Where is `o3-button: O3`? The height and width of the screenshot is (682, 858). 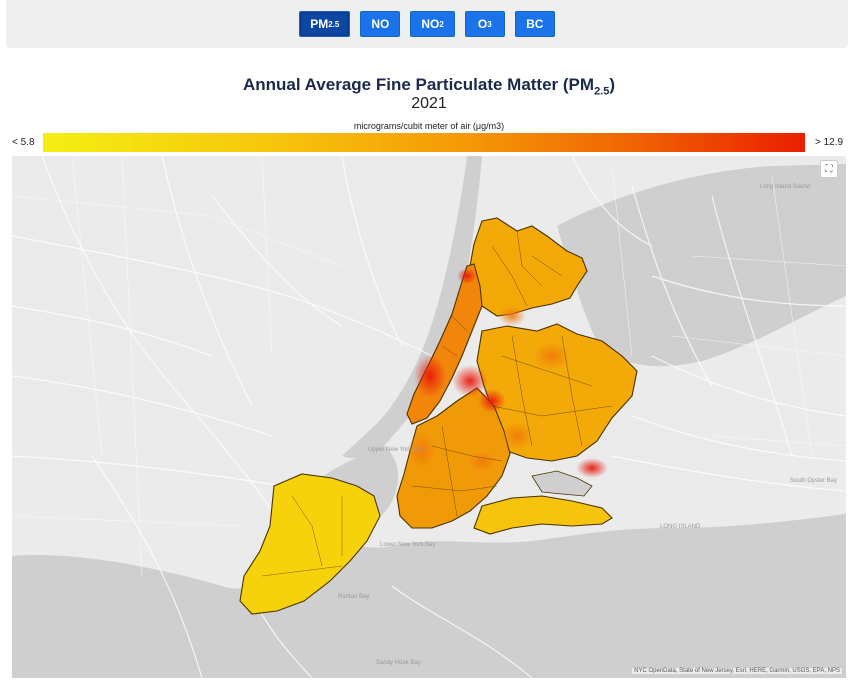
o3-button: O3 is located at coordinates (484, 24).